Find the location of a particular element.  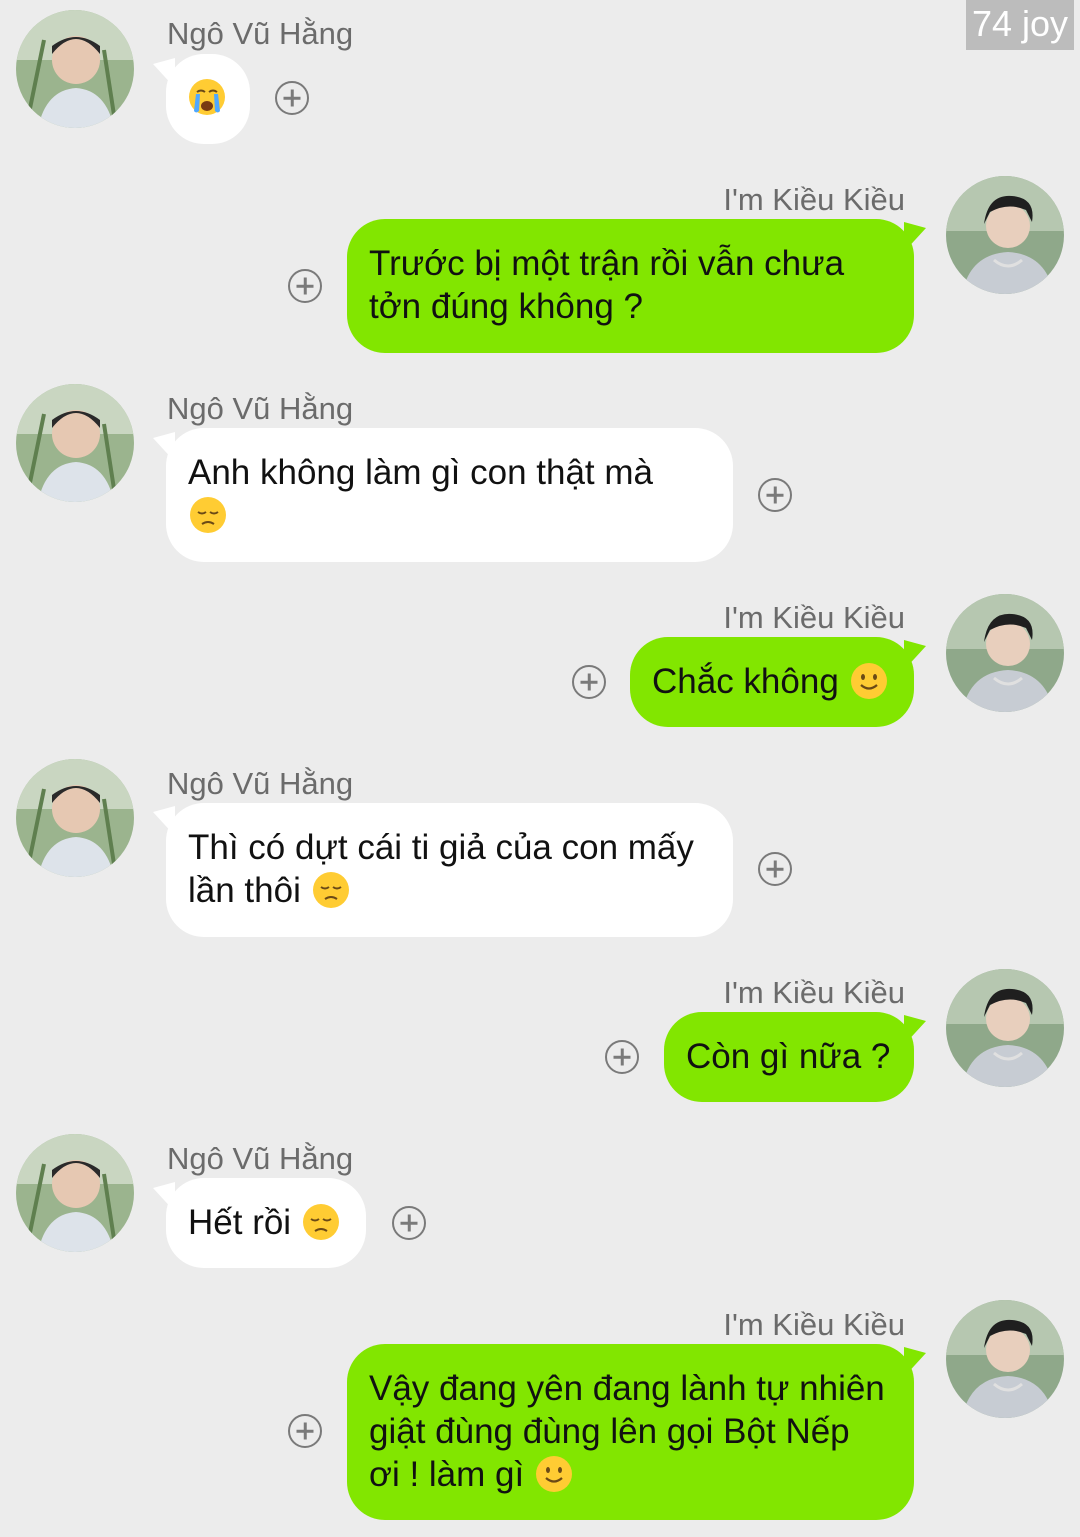

message-text: Còn gì nữa ? is located at coordinates (788, 1056).